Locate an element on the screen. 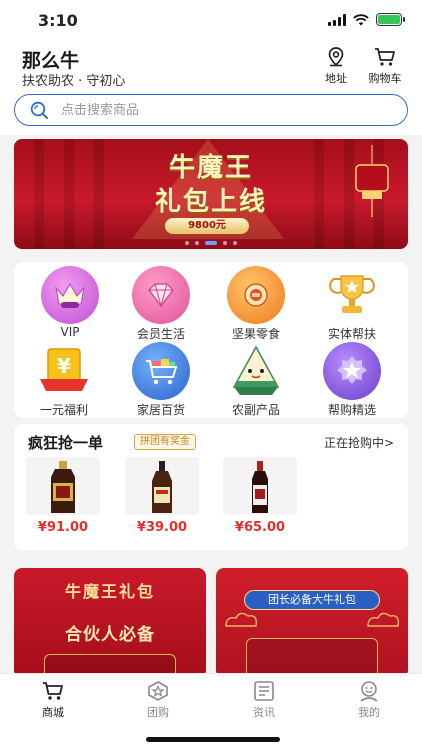 The width and height of the screenshot is (422, 750). address-label: 地址 is located at coordinates (336, 78).